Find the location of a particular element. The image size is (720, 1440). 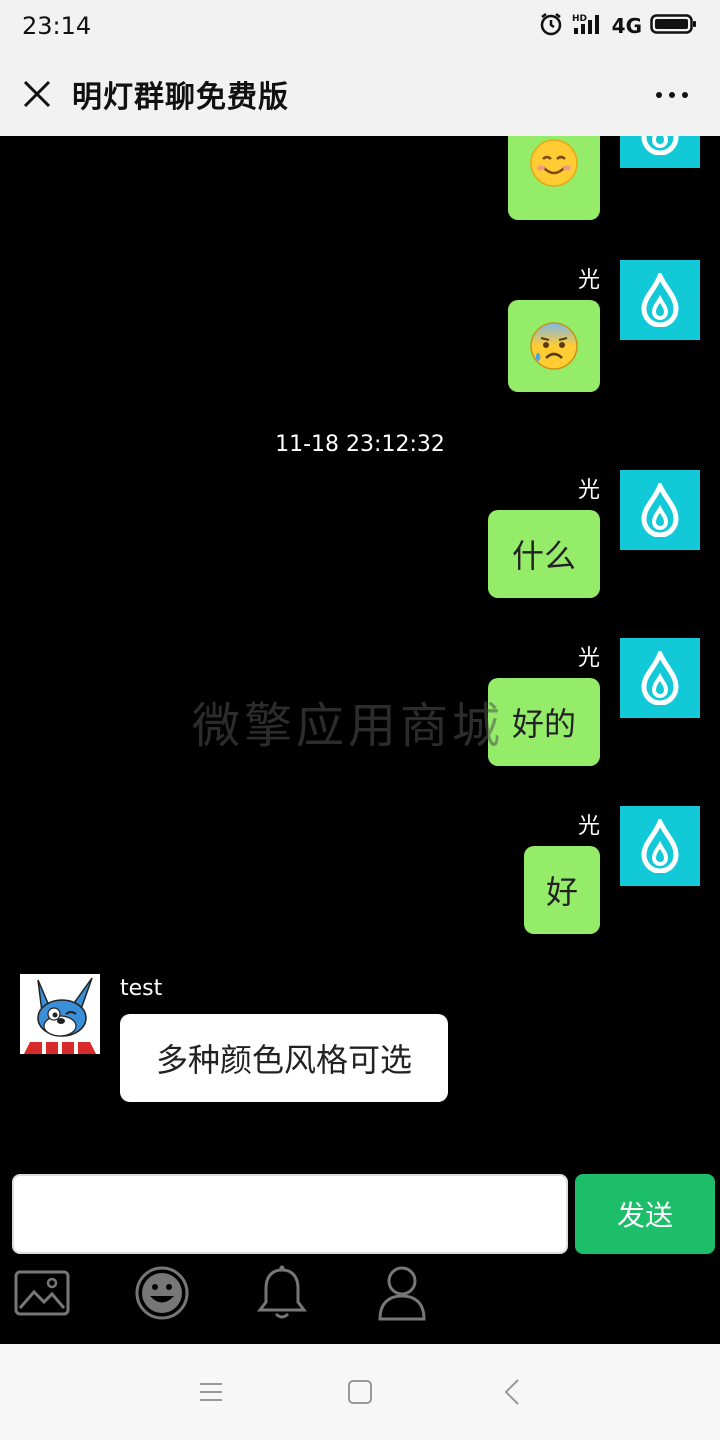

more-button is located at coordinates (672, 95).